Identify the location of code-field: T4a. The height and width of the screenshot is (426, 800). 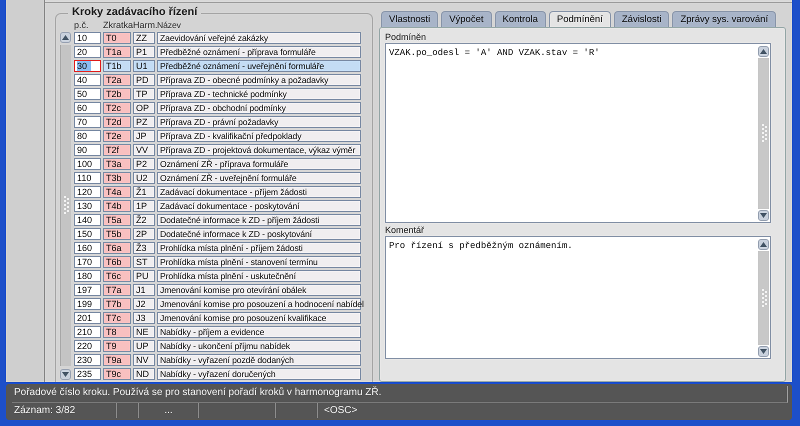
(117, 192).